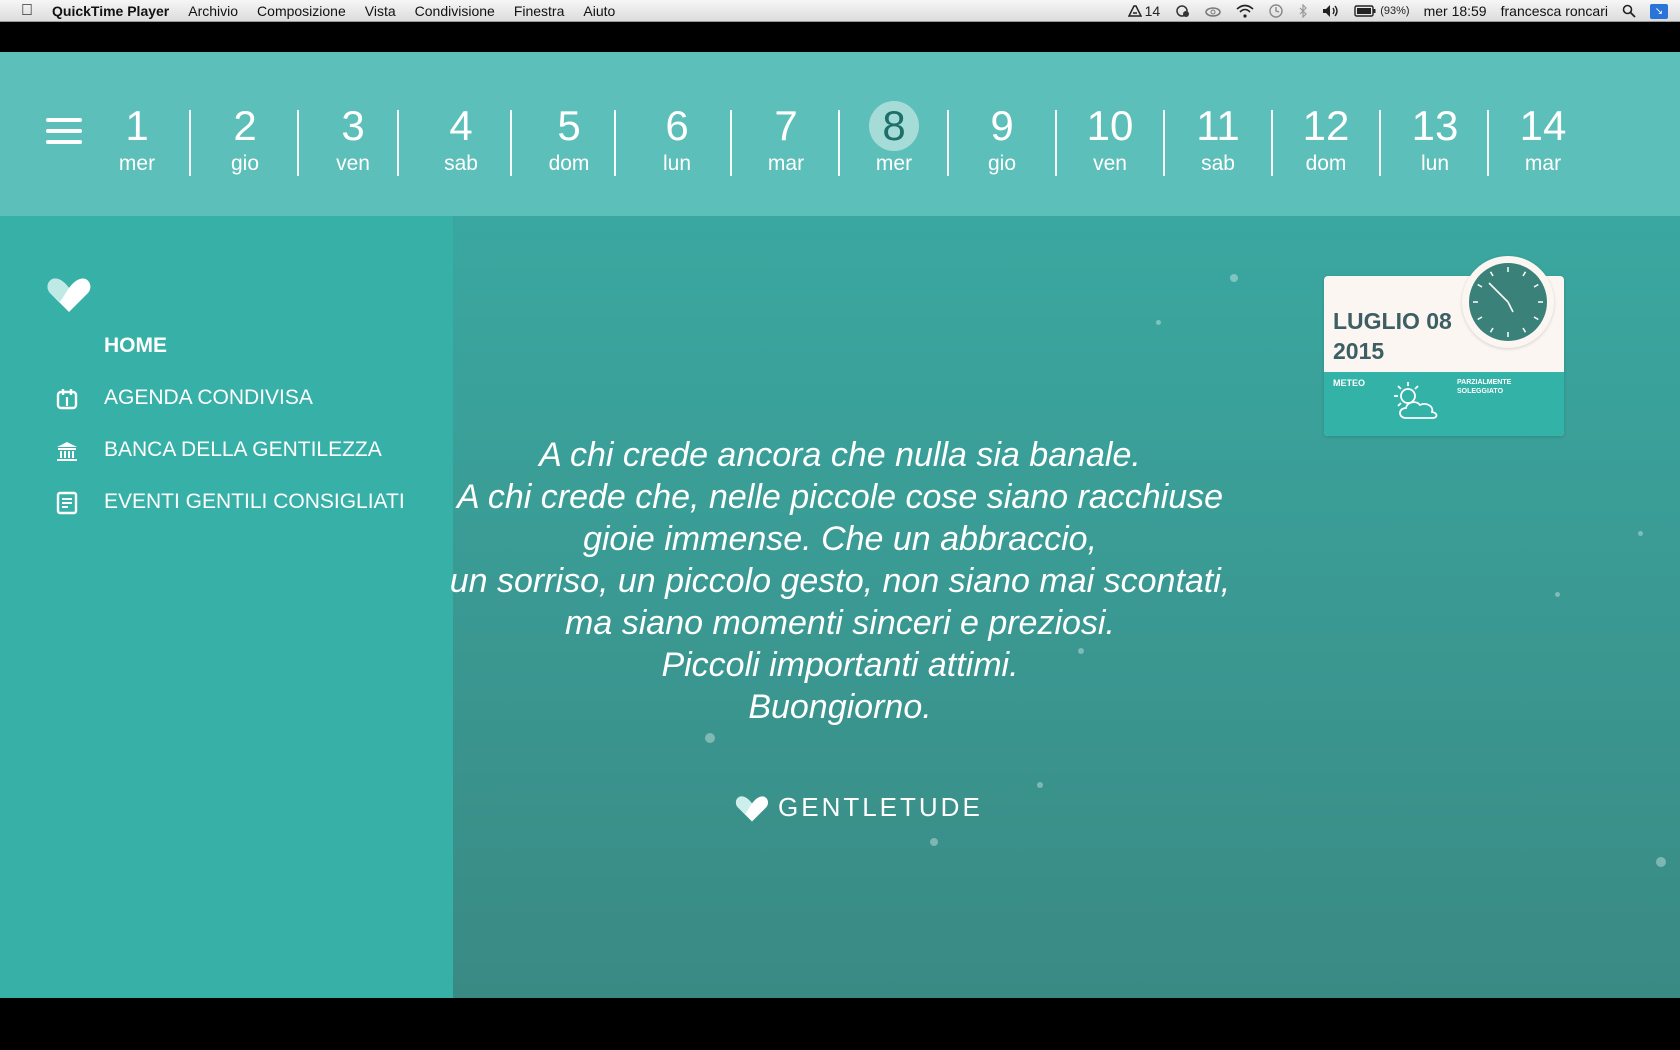 This screenshot has width=1680, height=1050. I want to click on weather-panel: METEO PARZIALMENTE SOLEGGIATO, so click(1444, 404).